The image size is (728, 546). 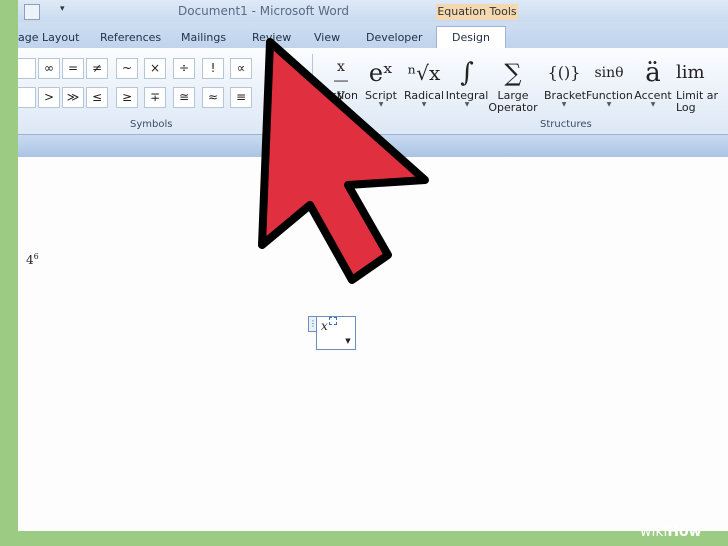 I want to click on wikihow-watermark: wikiHow, so click(x=671, y=532).